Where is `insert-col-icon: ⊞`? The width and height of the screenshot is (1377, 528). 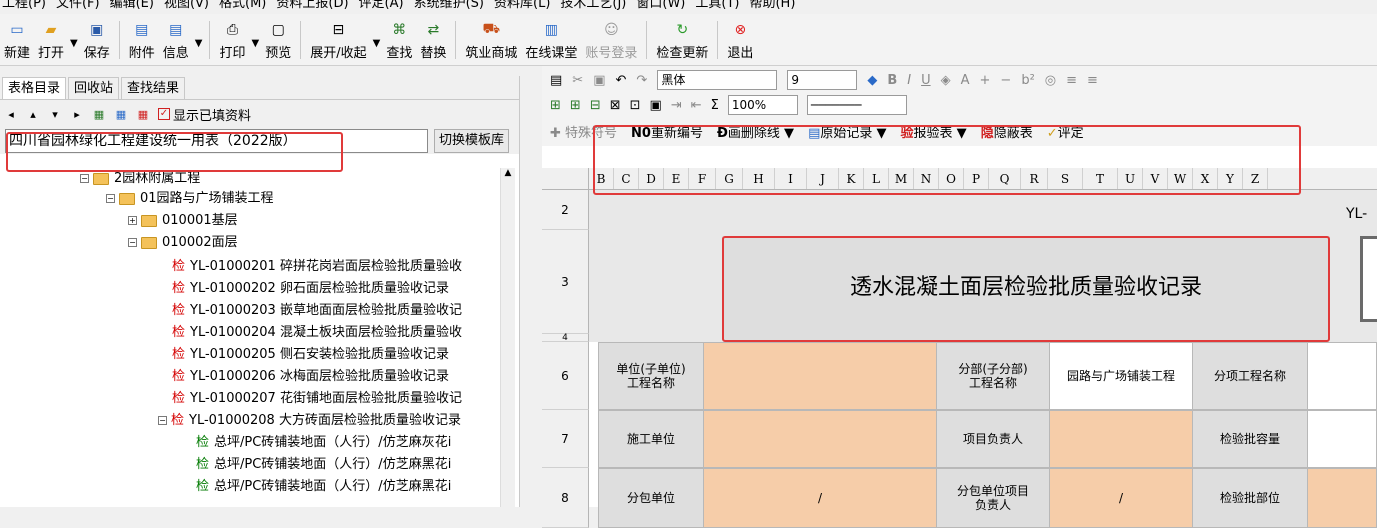
insert-col-icon: ⊞ is located at coordinates (575, 105).